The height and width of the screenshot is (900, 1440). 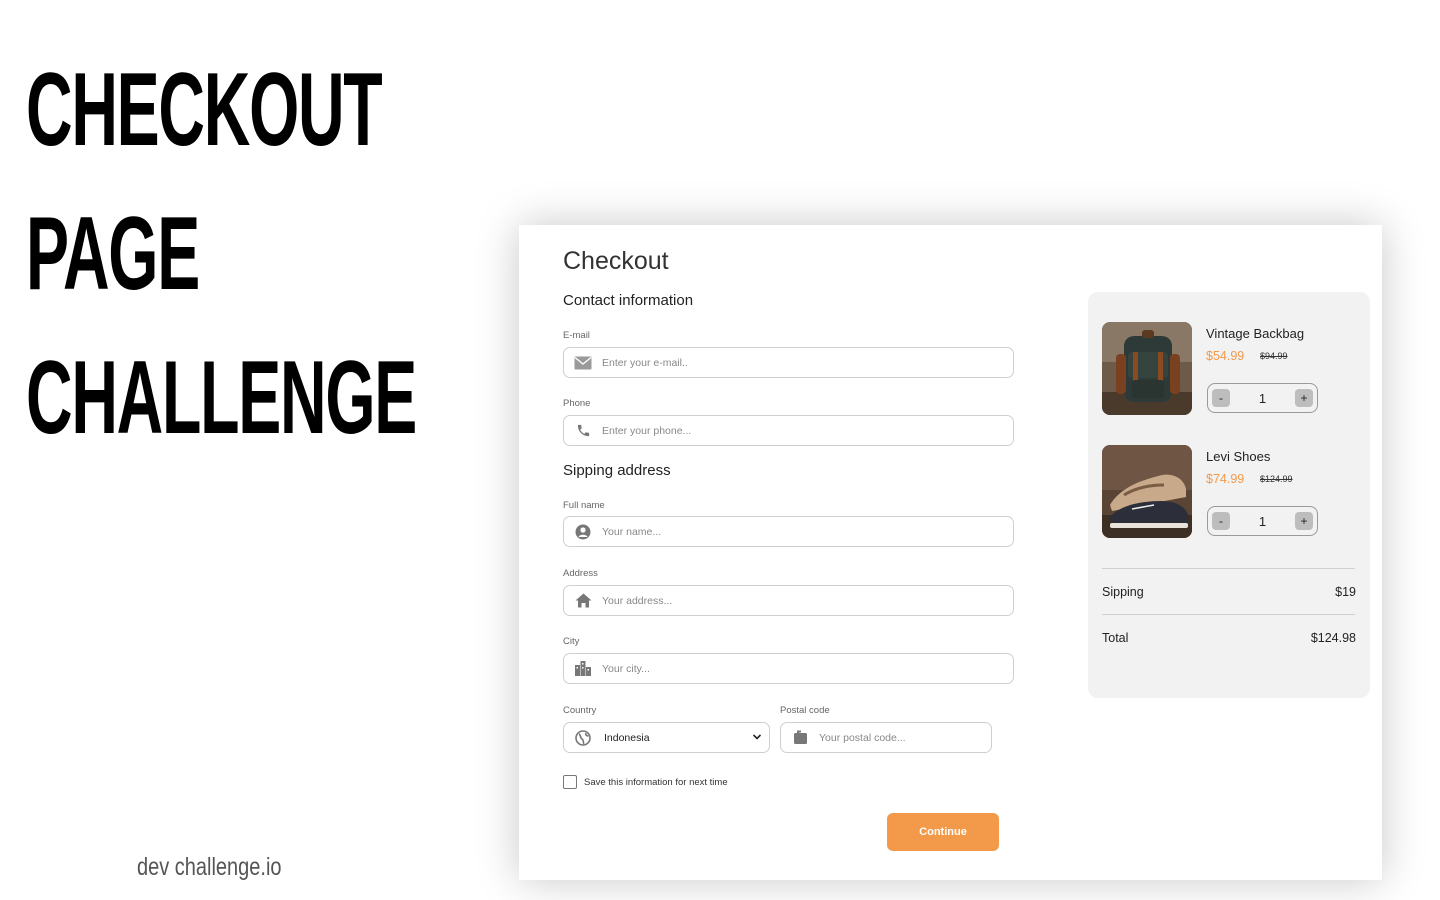 What do you see at coordinates (1225, 479) in the screenshot?
I see `item-price-shoes: $74.99` at bounding box center [1225, 479].